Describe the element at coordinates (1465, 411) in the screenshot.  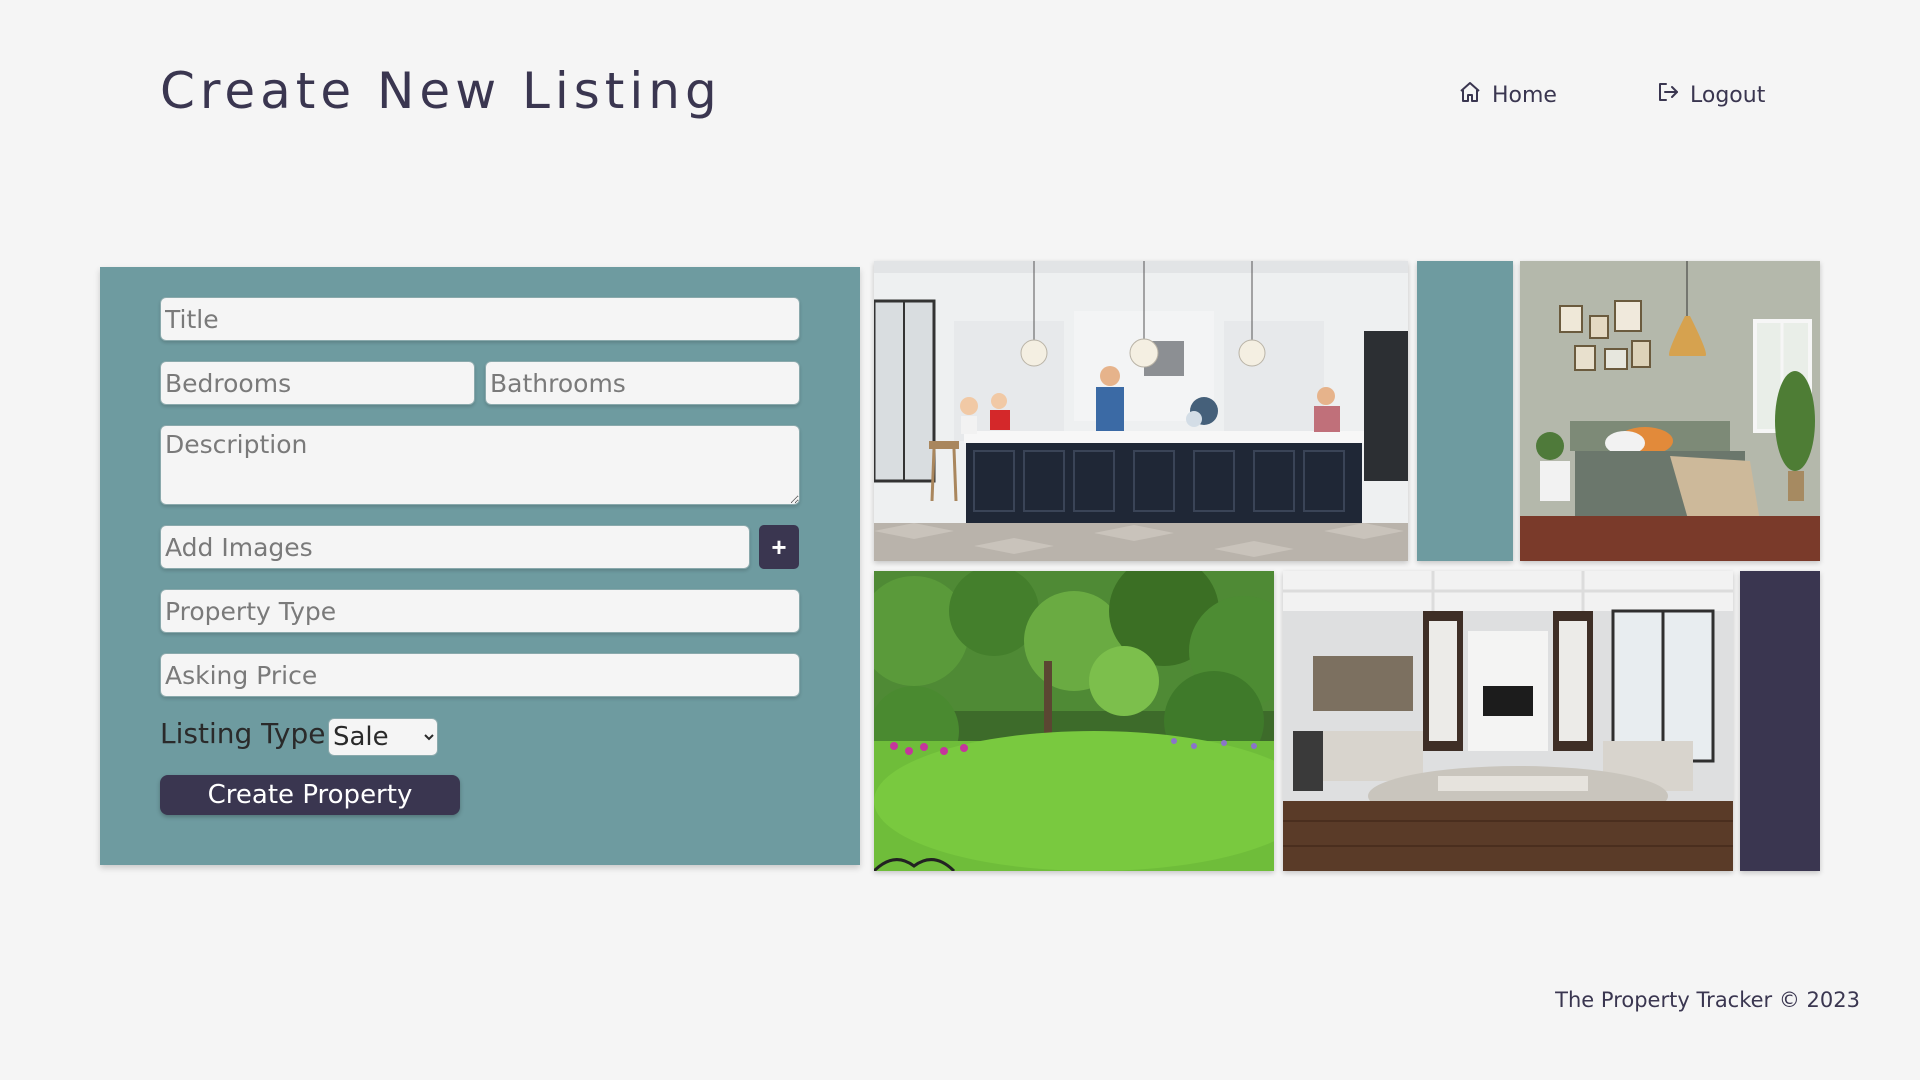
I see `teal-color-tile` at that location.